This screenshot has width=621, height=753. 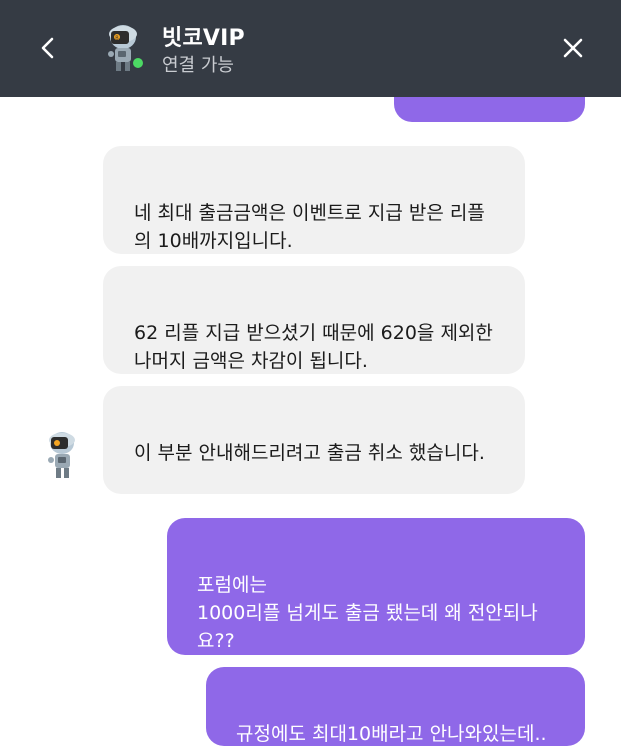 What do you see at coordinates (61, 455) in the screenshot?
I see `agent-avatar-icon` at bounding box center [61, 455].